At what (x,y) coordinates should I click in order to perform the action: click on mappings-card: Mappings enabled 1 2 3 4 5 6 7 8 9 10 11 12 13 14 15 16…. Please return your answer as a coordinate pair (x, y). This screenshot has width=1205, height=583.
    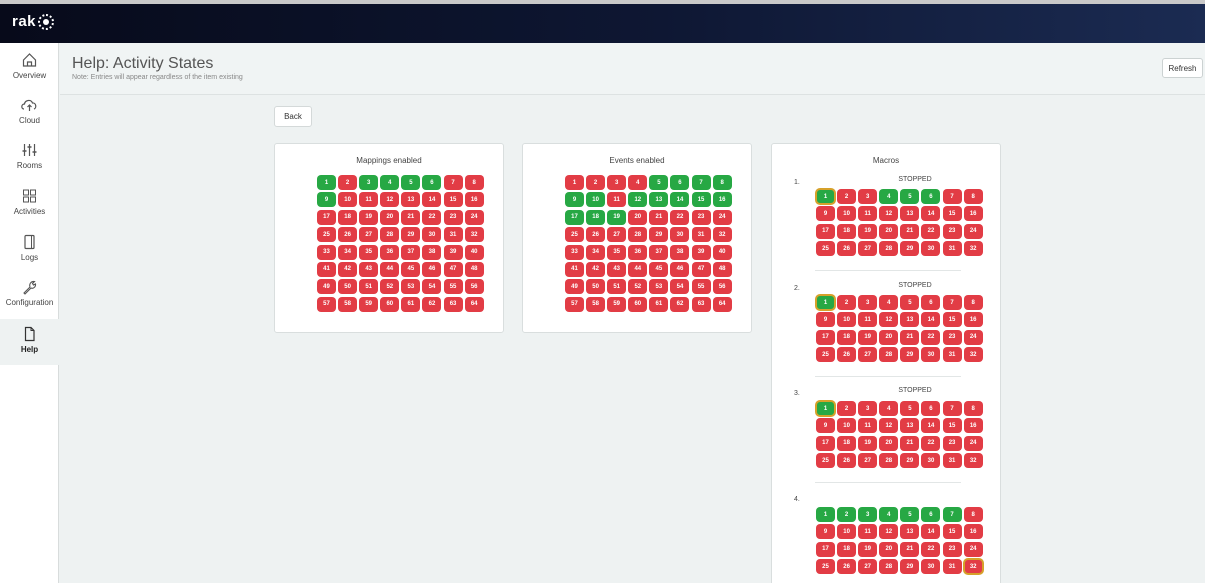
    Looking at the image, I should click on (389, 238).